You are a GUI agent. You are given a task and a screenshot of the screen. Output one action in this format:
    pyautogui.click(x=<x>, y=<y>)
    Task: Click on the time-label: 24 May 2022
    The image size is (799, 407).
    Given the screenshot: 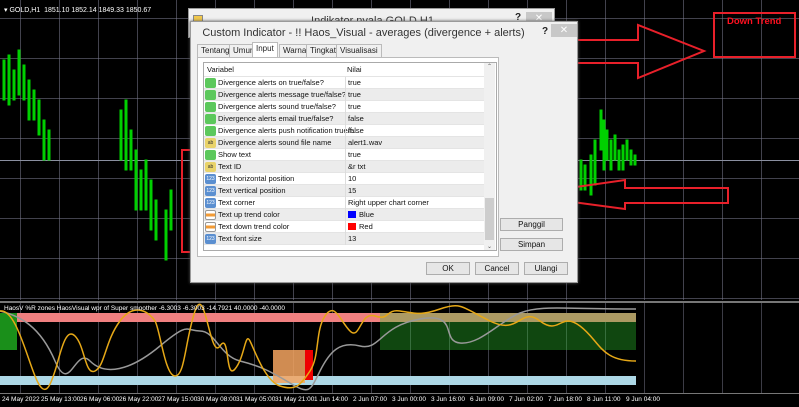 What is the action you would take?
    pyautogui.click(x=21, y=399)
    